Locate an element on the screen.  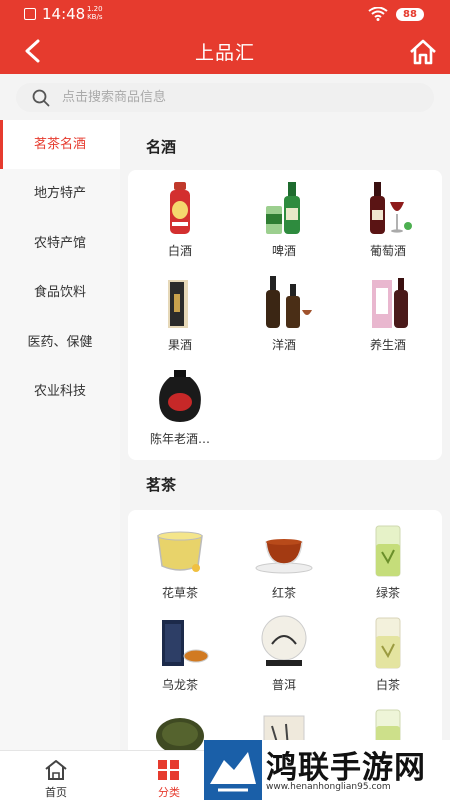
sim-icon is located at coordinates (30, 14).